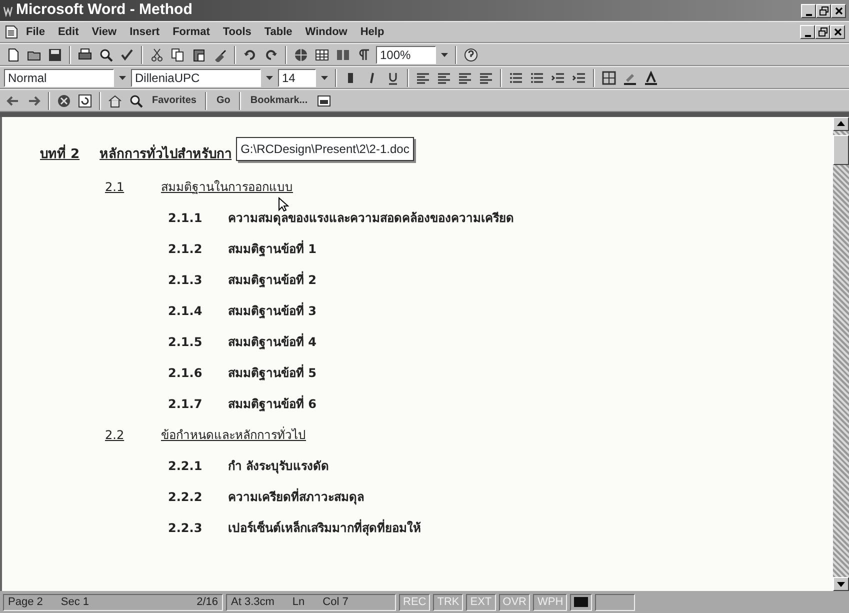  Describe the element at coordinates (104, 10) in the screenshot. I see `window-title: Microsoft Word - Method` at that location.